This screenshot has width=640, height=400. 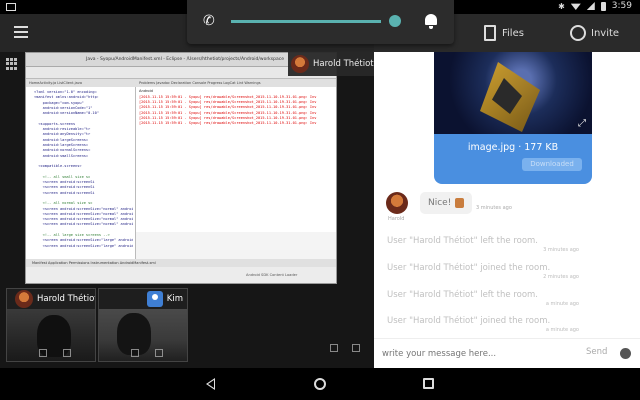 What do you see at coordinates (494, 208) in the screenshot?
I see `message-timestamp: 3 minutes ago` at bounding box center [494, 208].